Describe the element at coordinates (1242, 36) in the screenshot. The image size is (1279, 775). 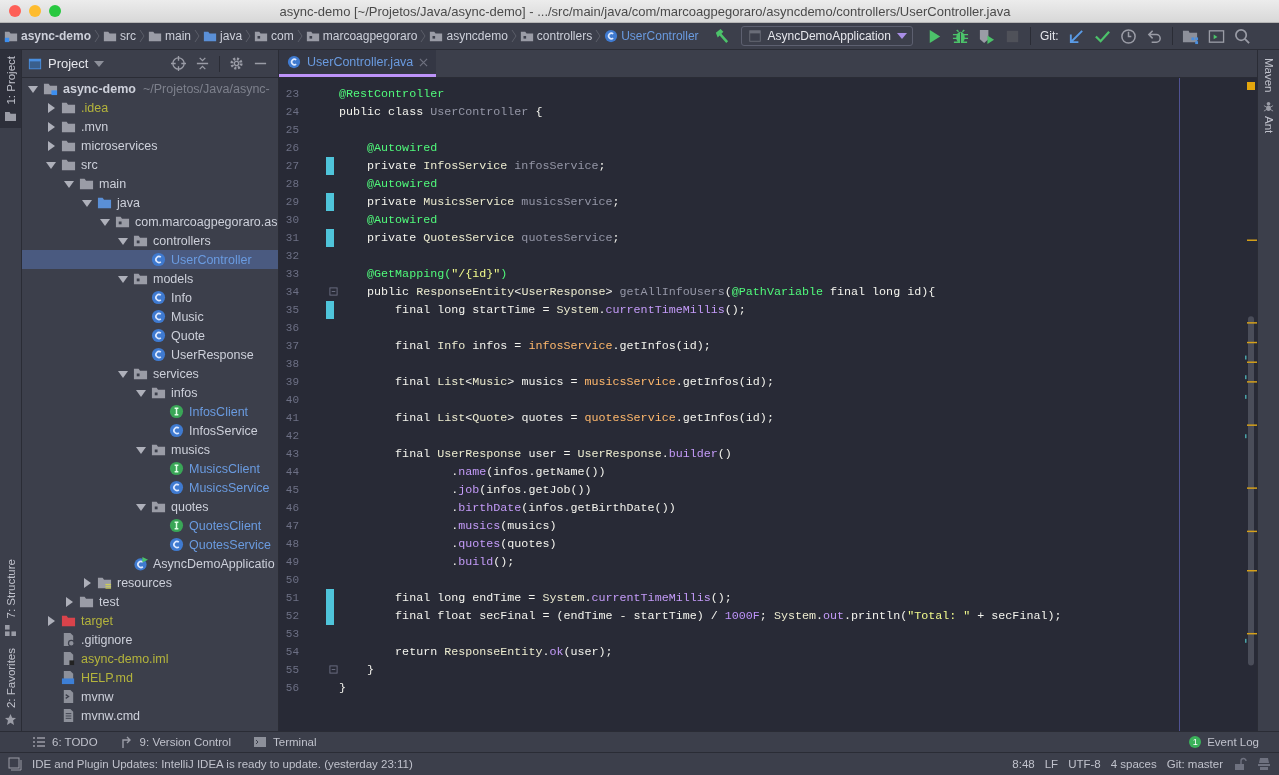
I see `search-icon` at that location.